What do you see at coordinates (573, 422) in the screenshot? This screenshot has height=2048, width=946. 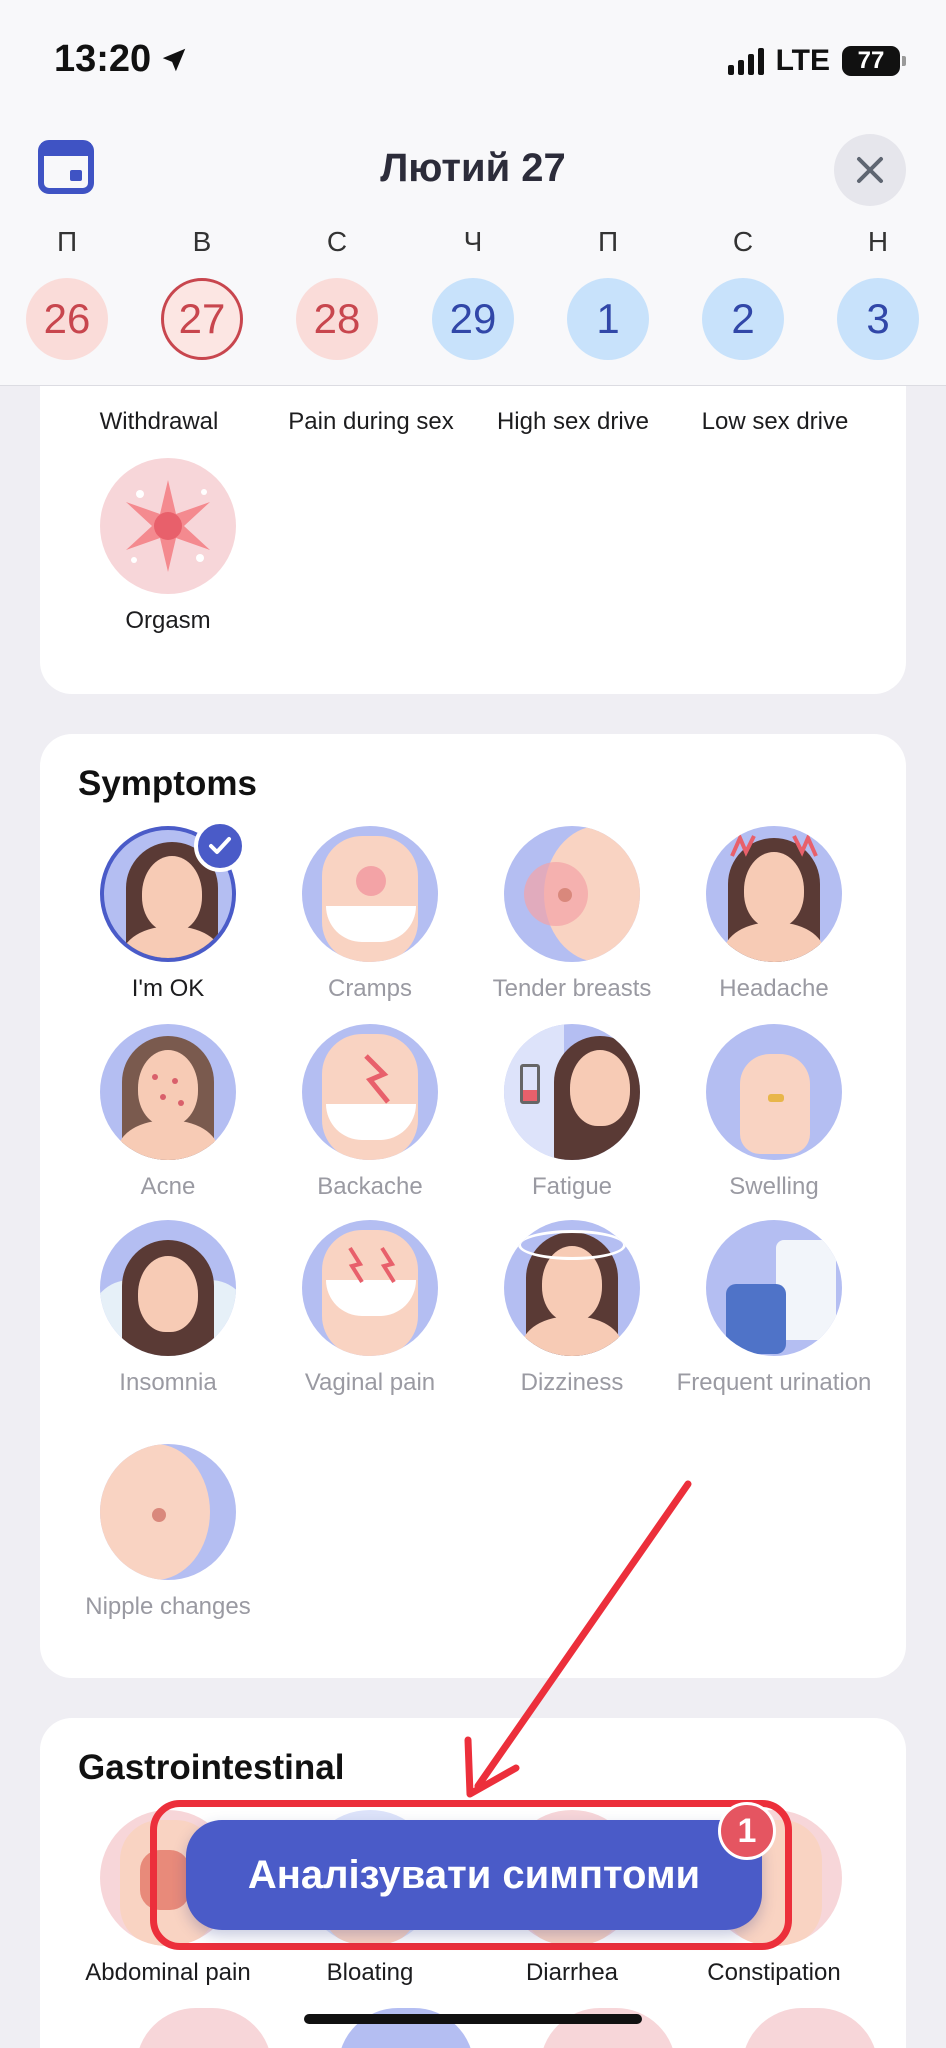 I see `option-high-sex-drive: High sex drive` at bounding box center [573, 422].